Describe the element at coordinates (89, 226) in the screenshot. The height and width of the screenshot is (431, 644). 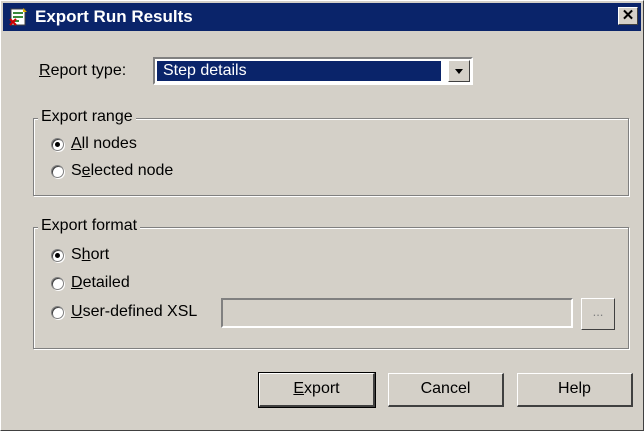
I see `export-format-legend: Export format` at that location.